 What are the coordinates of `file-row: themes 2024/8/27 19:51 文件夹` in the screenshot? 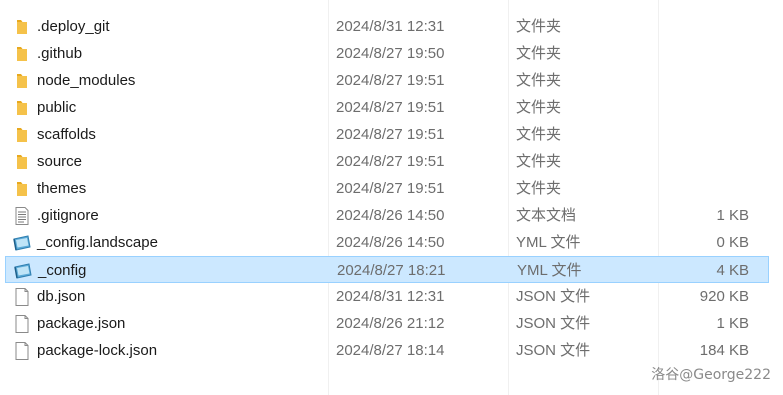 It's located at (391, 188).